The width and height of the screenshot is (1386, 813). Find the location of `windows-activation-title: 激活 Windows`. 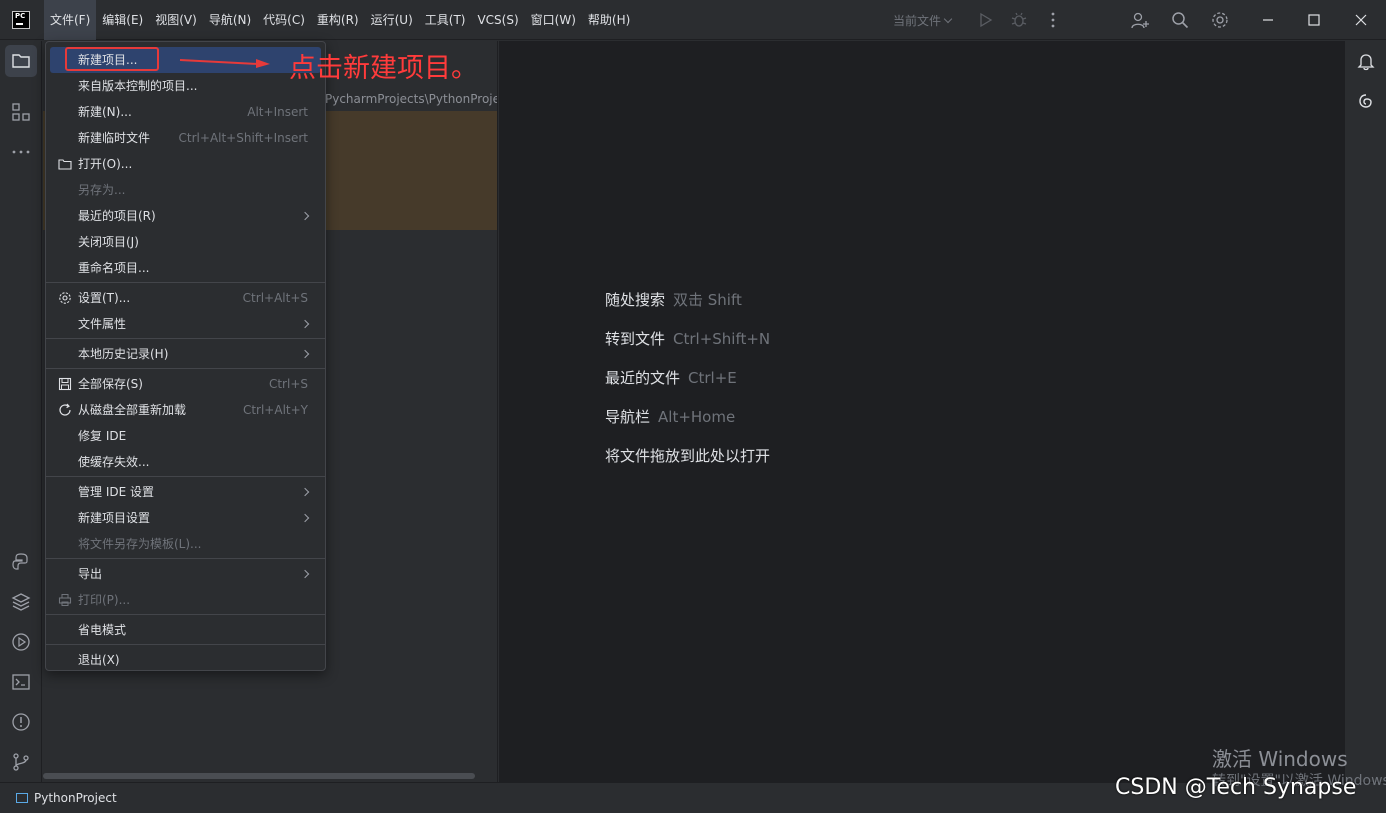

windows-activation-title: 激活 Windows is located at coordinates (1280, 759).